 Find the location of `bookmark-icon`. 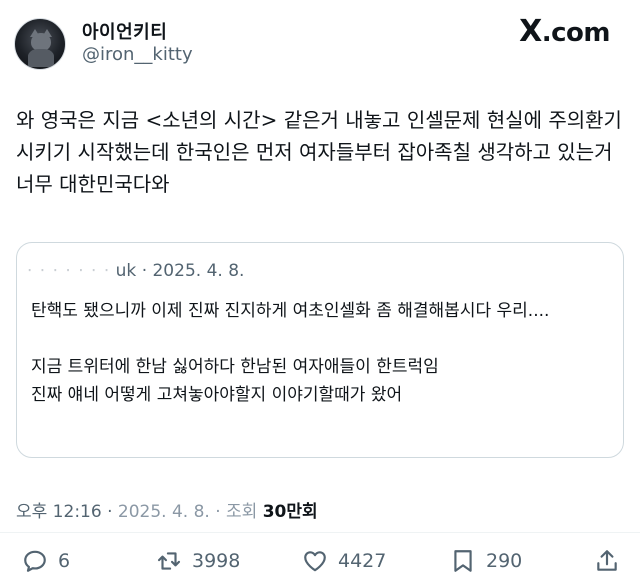

bookmark-icon is located at coordinates (463, 561).